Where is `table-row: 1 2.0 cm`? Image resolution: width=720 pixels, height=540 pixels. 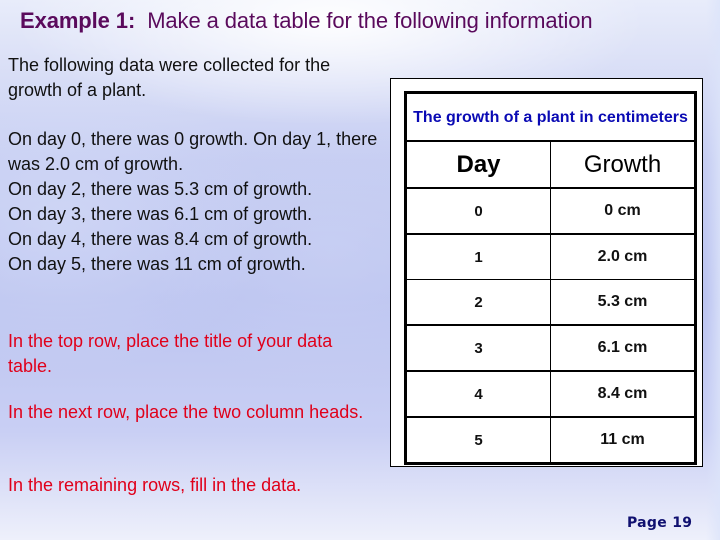 table-row: 1 2.0 cm is located at coordinates (550, 256).